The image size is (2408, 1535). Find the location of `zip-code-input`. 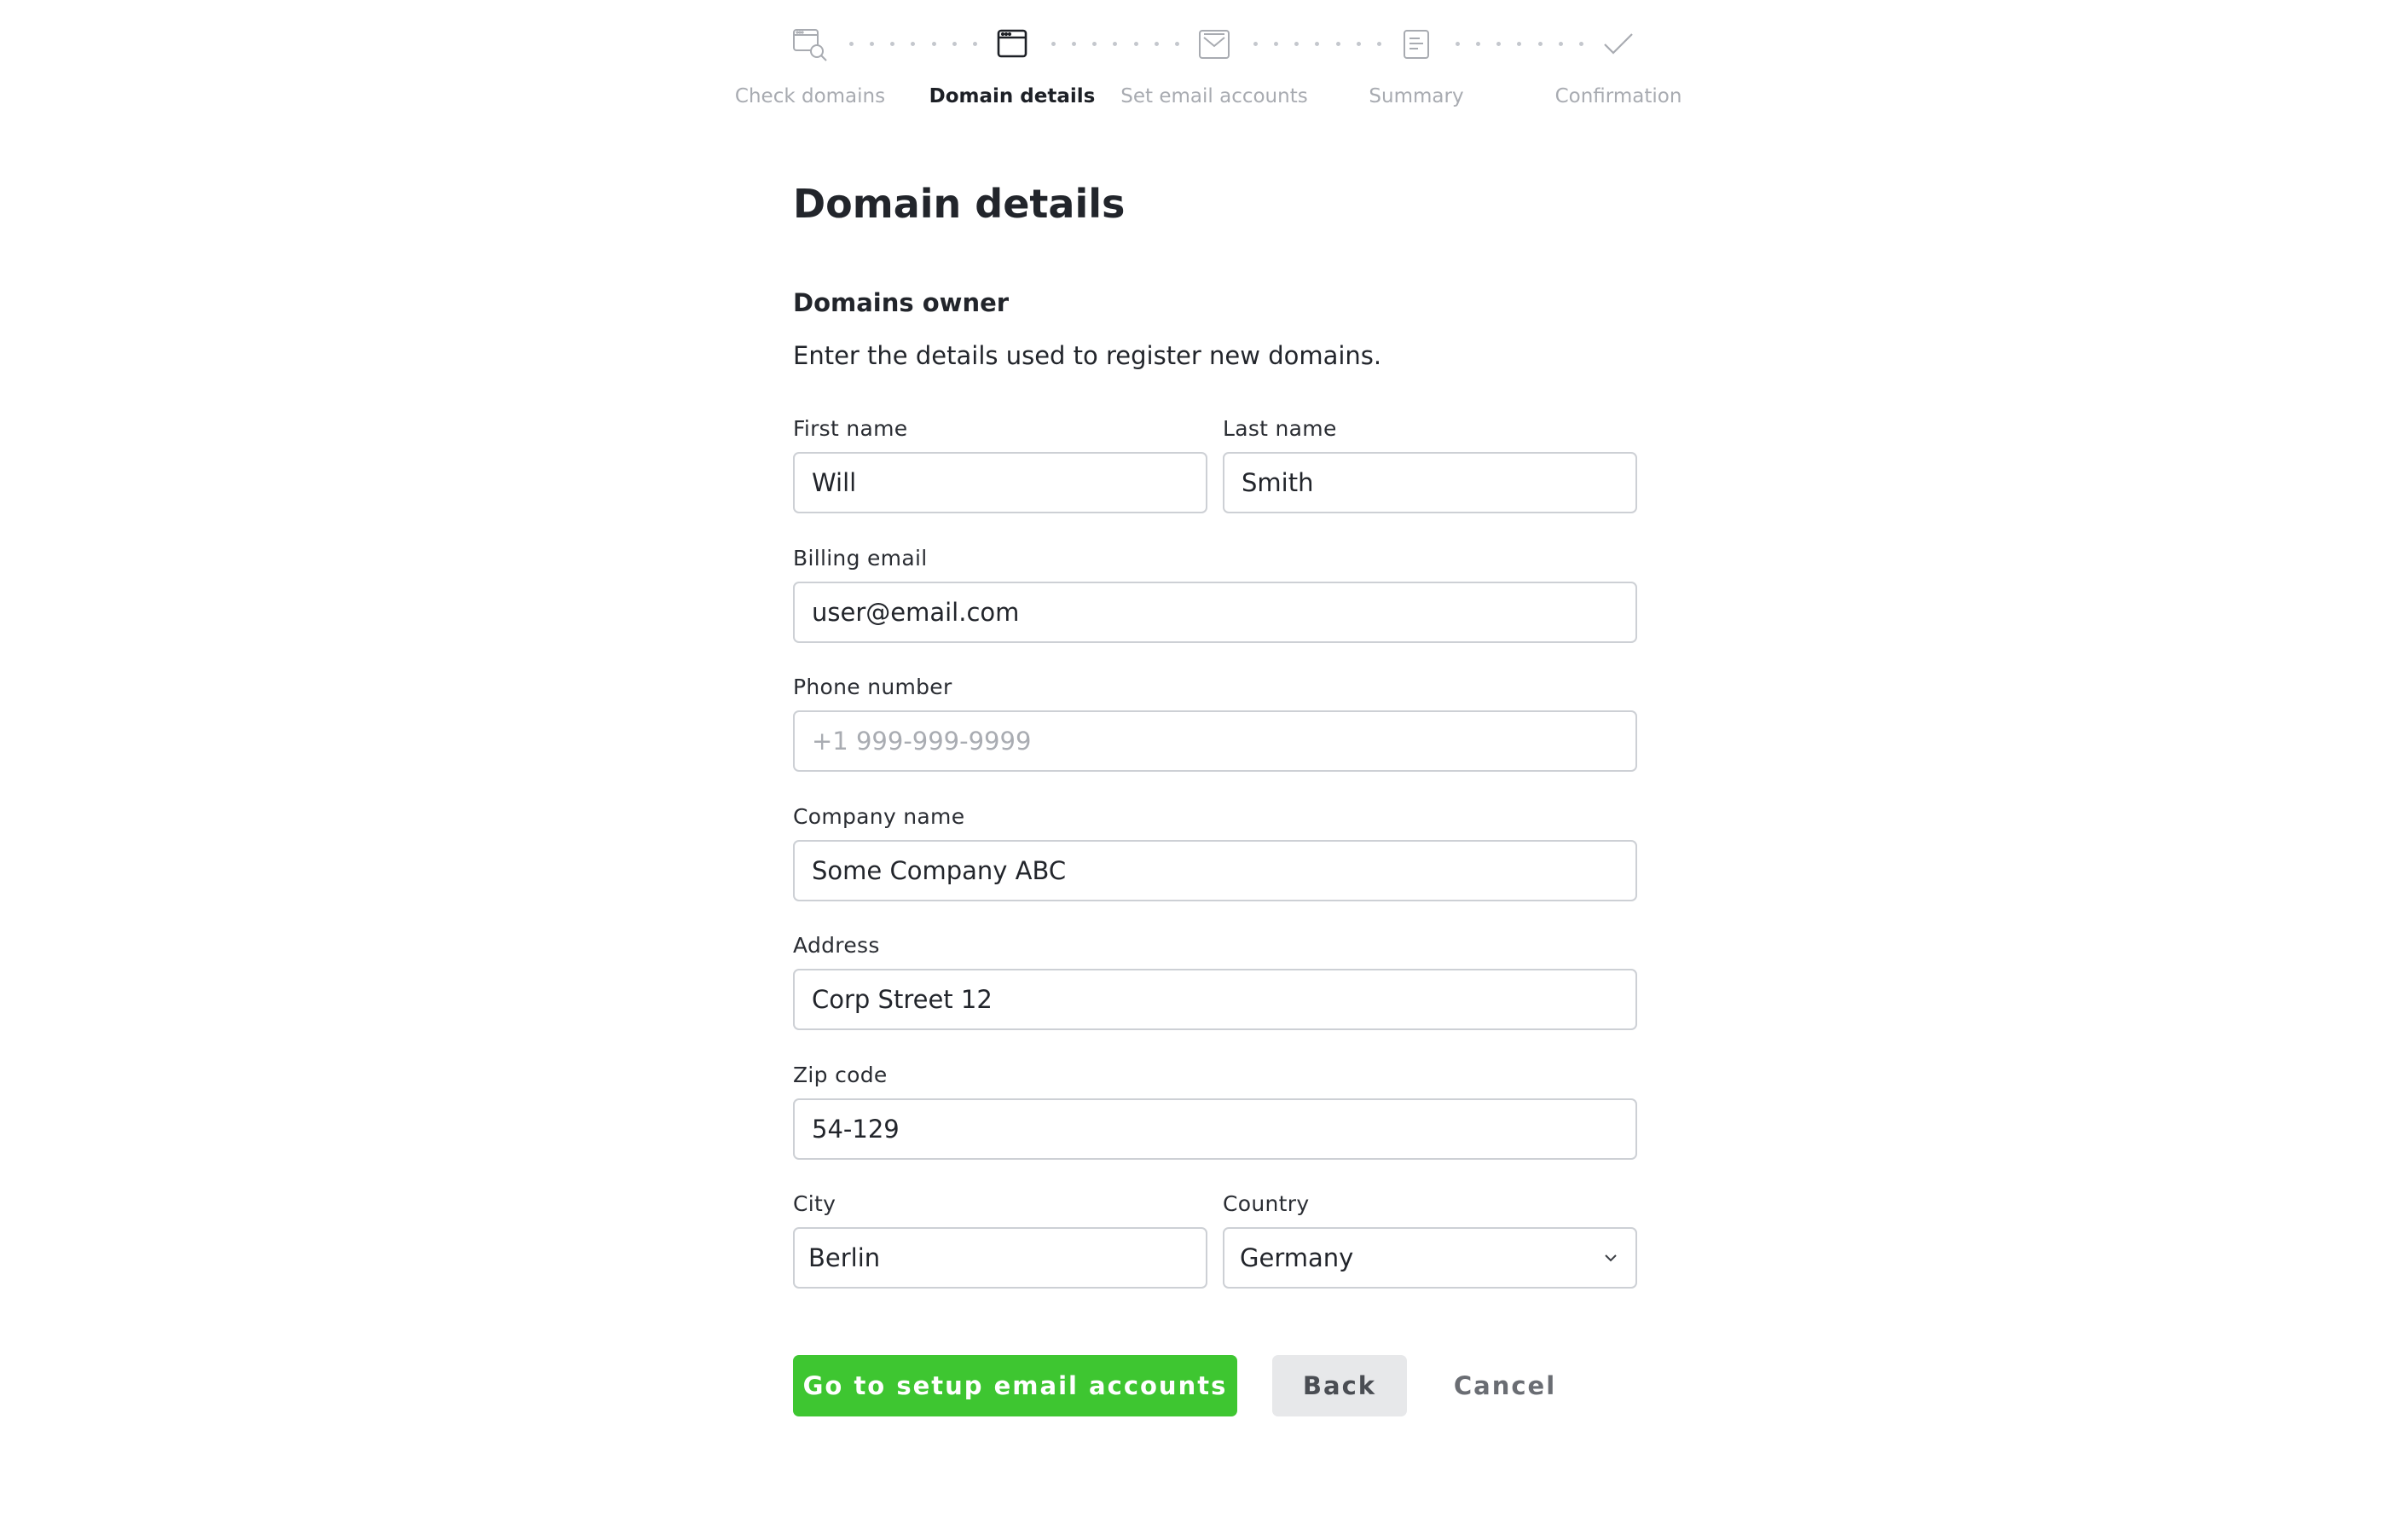

zip-code-input is located at coordinates (1215, 1129).